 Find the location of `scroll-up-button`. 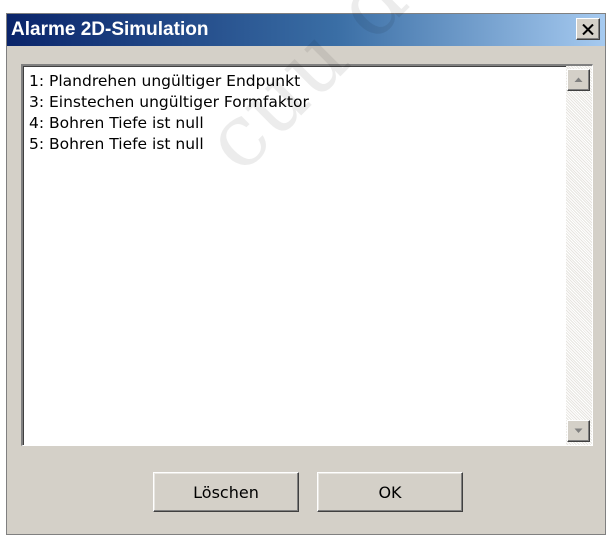

scroll-up-button is located at coordinates (578, 80).